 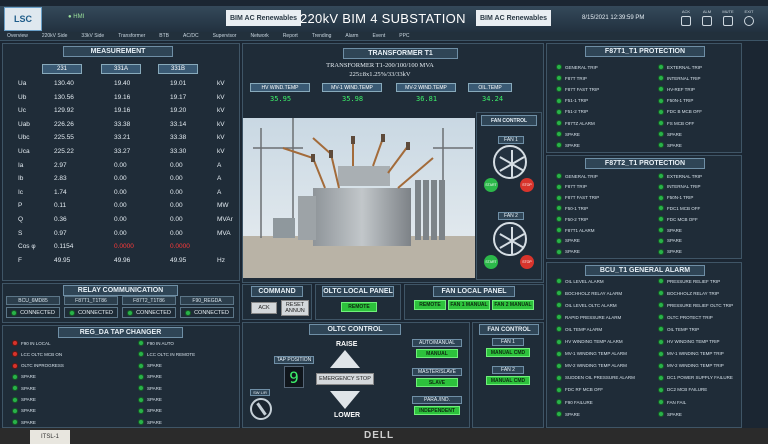 I want to click on temp-label: HV WIND.TEMP, so click(x=280, y=87).